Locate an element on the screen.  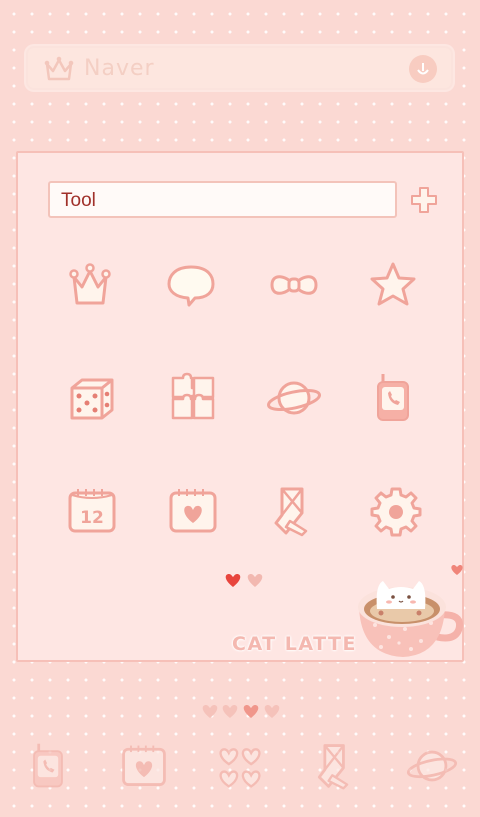
search-widget: Naver is located at coordinates (239, 68).